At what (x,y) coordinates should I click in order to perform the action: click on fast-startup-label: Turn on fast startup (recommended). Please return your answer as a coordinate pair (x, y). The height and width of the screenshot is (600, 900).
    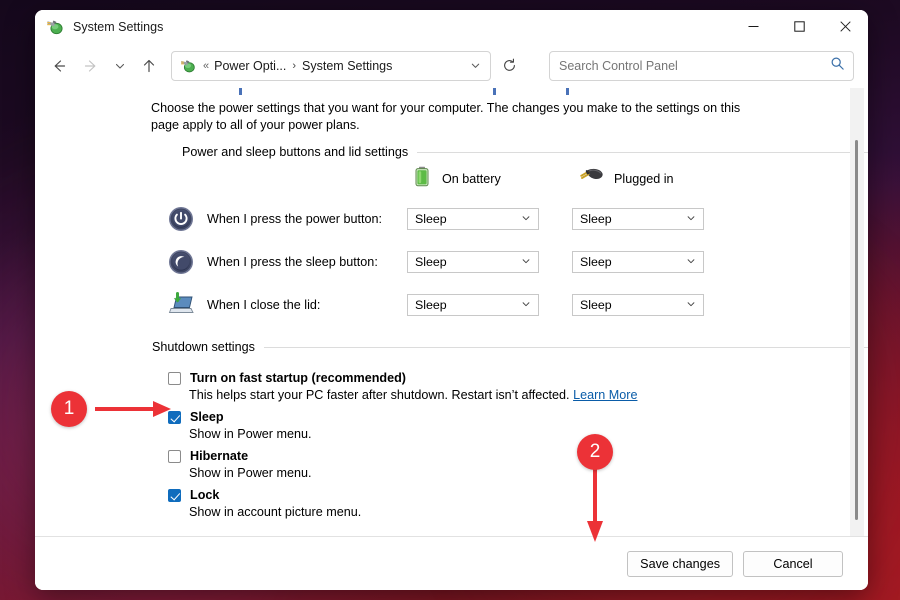
    Looking at the image, I should click on (298, 378).